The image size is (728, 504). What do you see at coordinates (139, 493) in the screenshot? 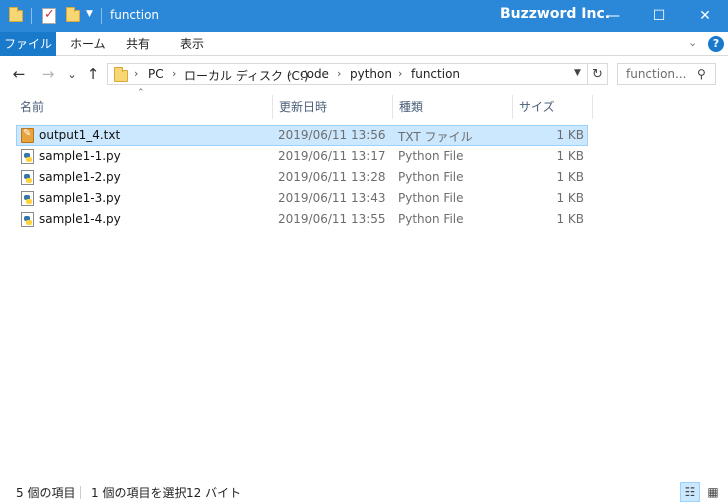
I see `selection-count: 1 個の項目を選択` at bounding box center [139, 493].